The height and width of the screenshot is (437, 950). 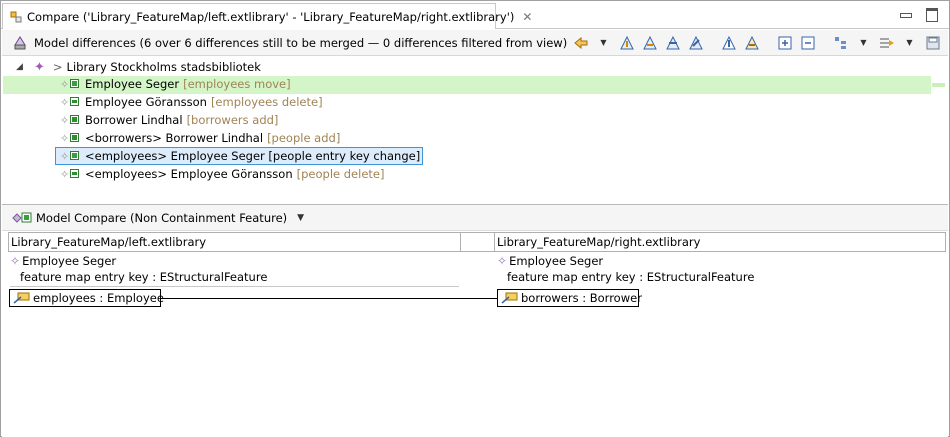 What do you see at coordinates (932, 42) in the screenshot?
I see `save-icon` at bounding box center [932, 42].